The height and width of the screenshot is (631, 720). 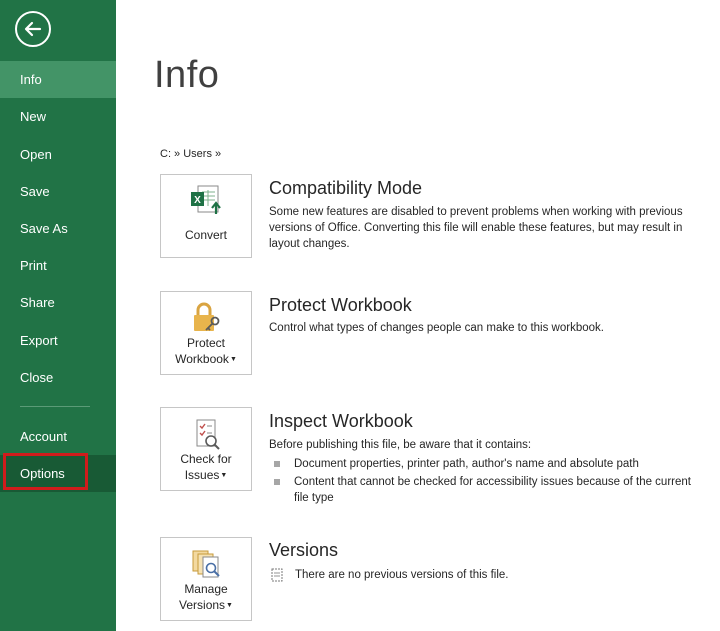 What do you see at coordinates (206, 333) in the screenshot?
I see `protect-workbook-button: Protect Workbook▼` at bounding box center [206, 333].